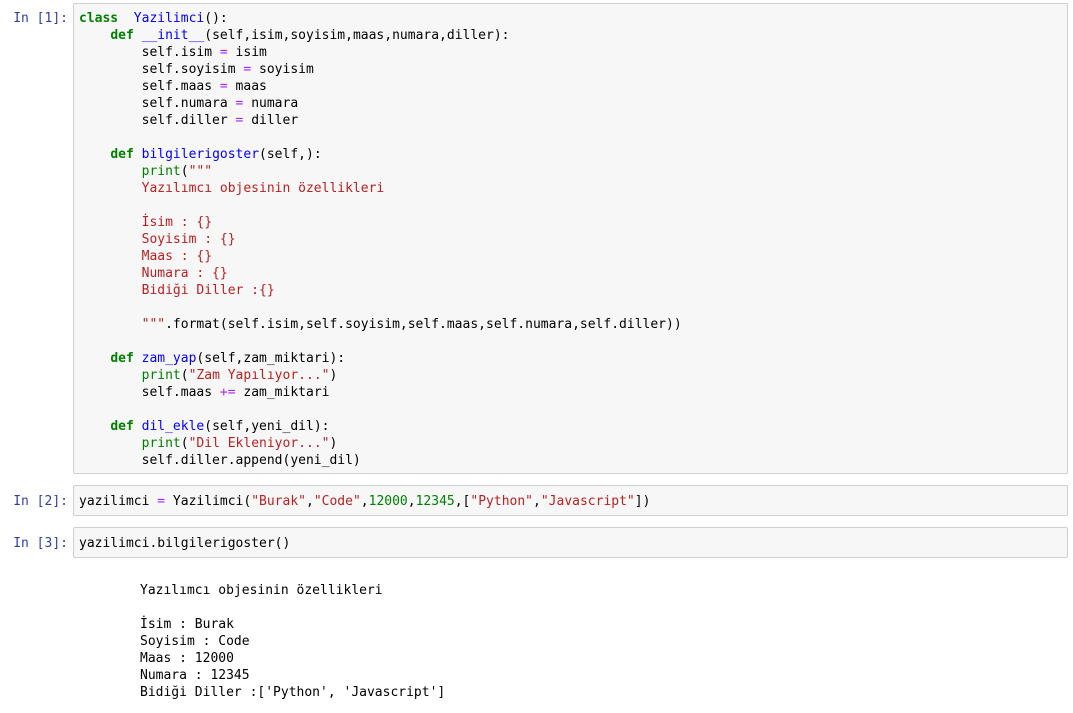  Describe the element at coordinates (40, 543) in the screenshot. I see `input-prompt: In [3]:` at that location.